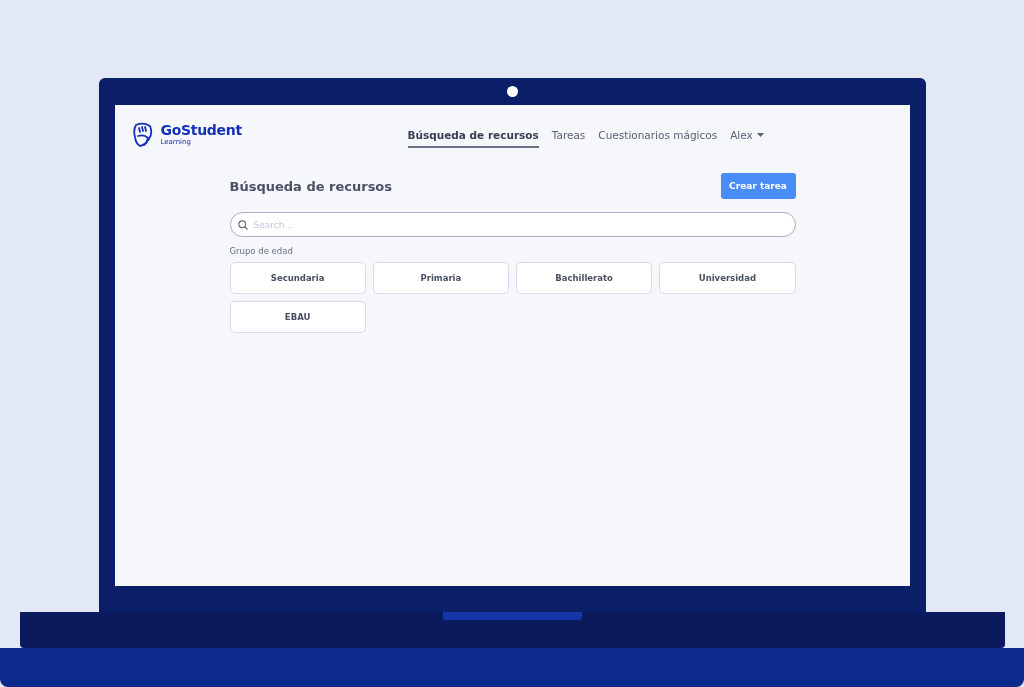 The height and width of the screenshot is (687, 1024). What do you see at coordinates (760, 135) in the screenshot?
I see `caret-icon` at bounding box center [760, 135].